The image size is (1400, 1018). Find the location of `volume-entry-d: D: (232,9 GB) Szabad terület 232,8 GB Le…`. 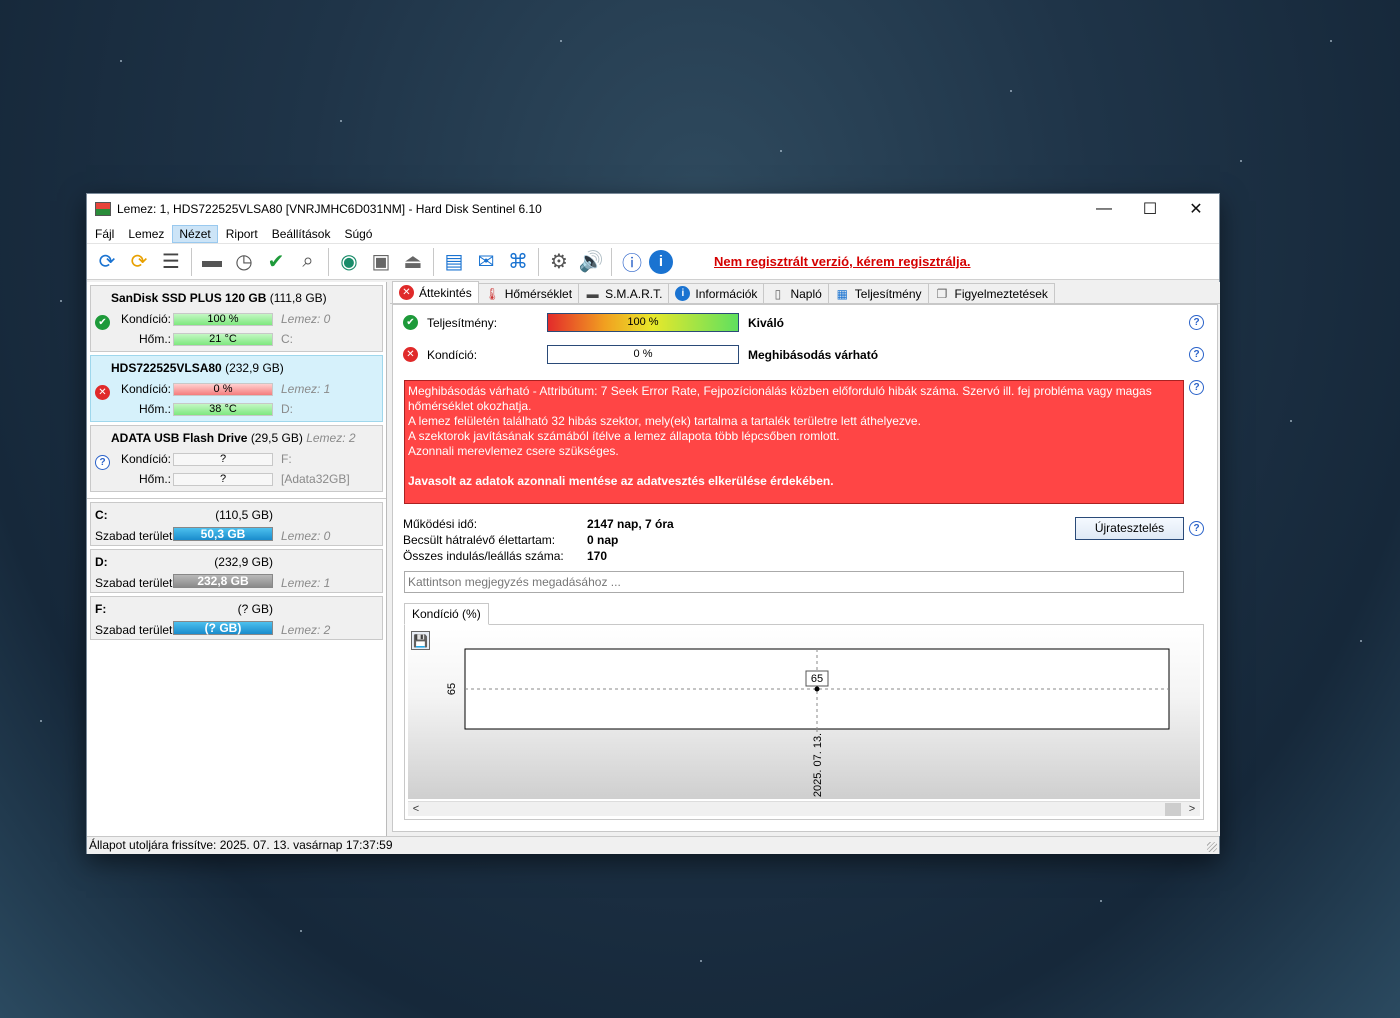

volume-entry-d: D: (232,9 GB) Szabad terület 232,8 GB Le… is located at coordinates (236, 571).